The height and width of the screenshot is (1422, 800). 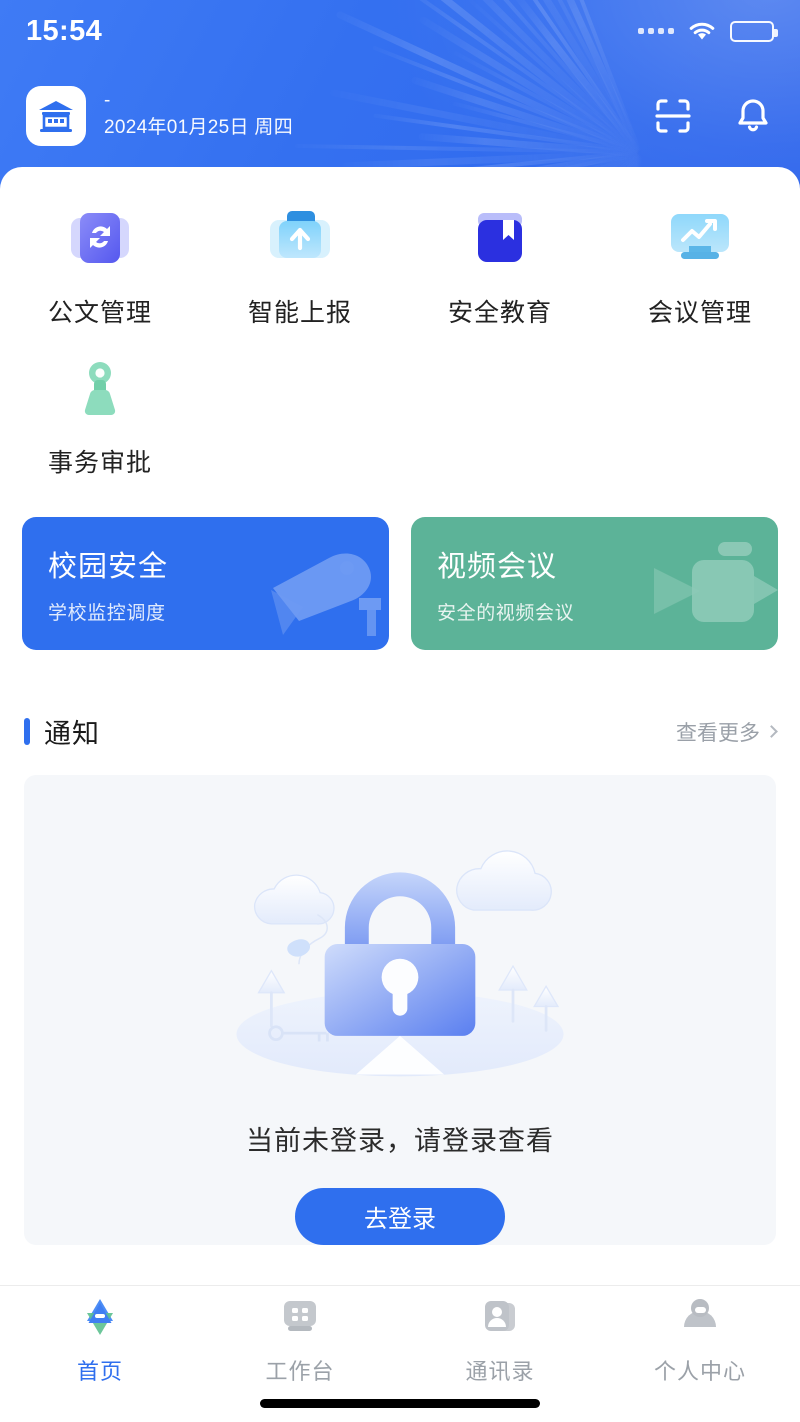 What do you see at coordinates (699, 313) in the screenshot?
I see `app-shortcut-label: 会议管理` at bounding box center [699, 313].